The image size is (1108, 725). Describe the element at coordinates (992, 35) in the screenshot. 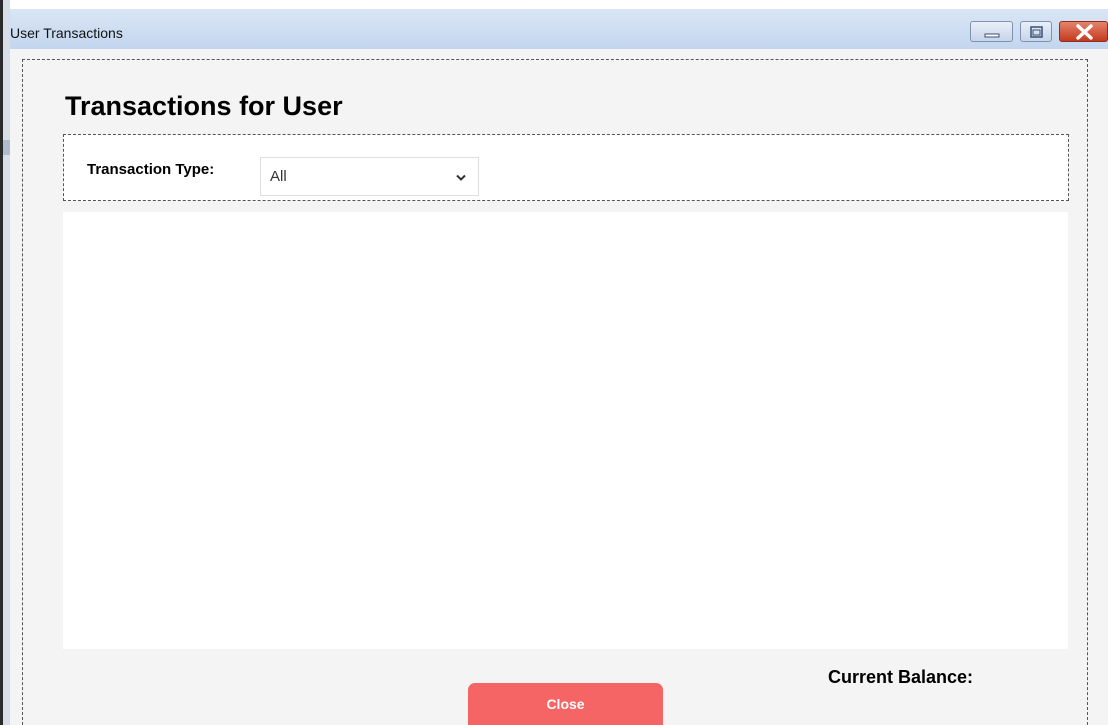

I see `minimize-icon` at that location.